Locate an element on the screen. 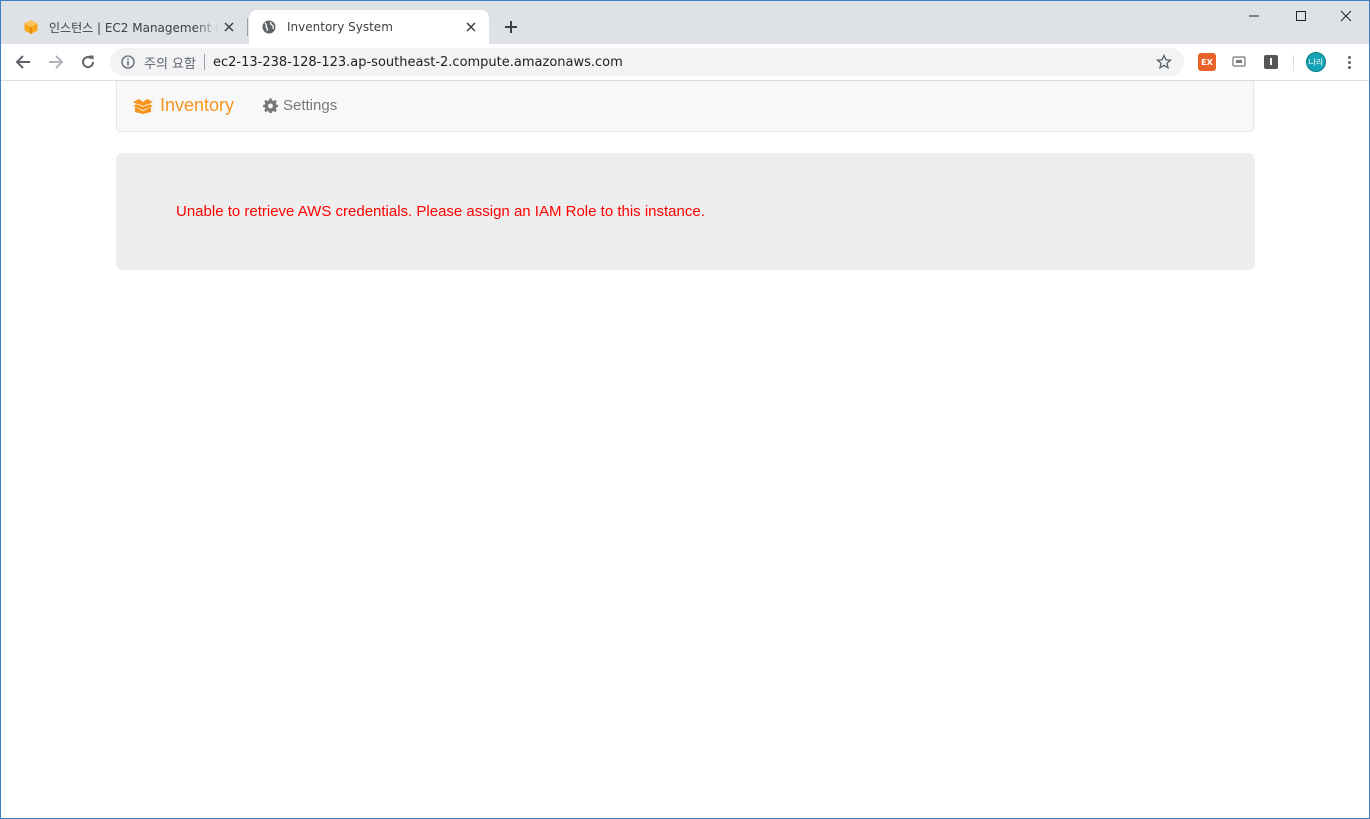 The width and height of the screenshot is (1370, 819). back-button is located at coordinates (23, 62).